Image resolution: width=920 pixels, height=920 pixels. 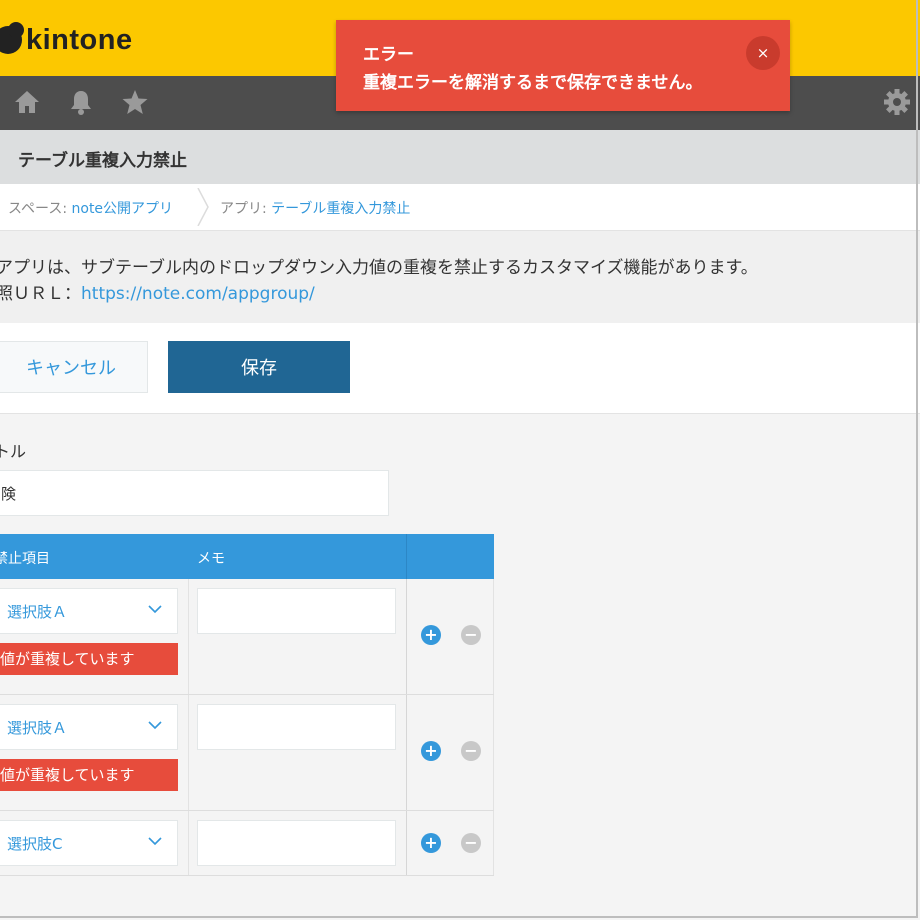 I want to click on breadcrumb-separator-icon, so click(x=203, y=207).